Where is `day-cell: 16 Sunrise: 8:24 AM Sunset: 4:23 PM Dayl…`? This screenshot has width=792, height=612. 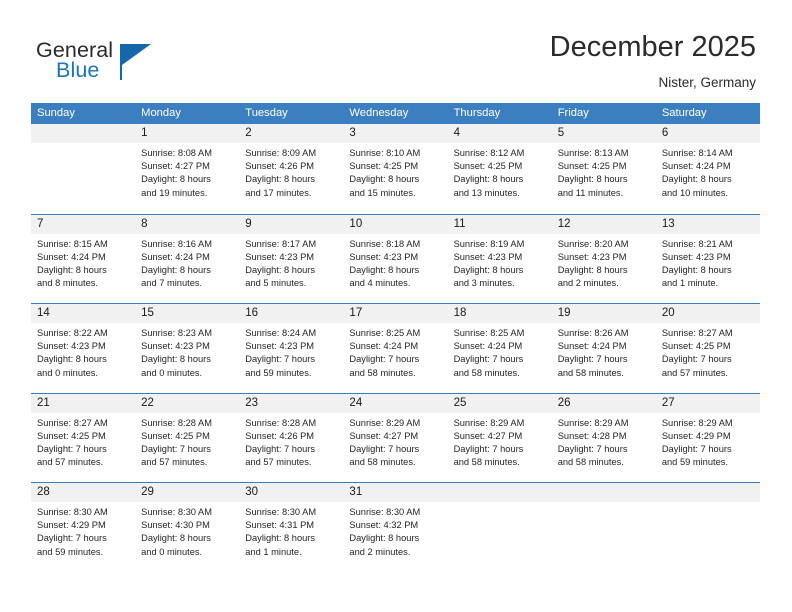
day-cell: 16 Sunrise: 8:24 AM Sunset: 4:23 PM Dayl… is located at coordinates (291, 348).